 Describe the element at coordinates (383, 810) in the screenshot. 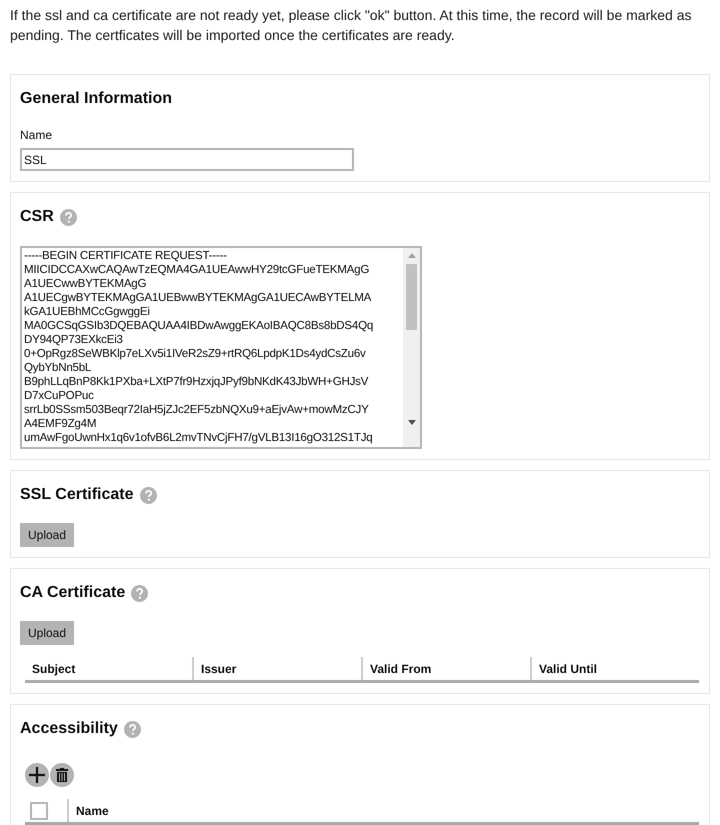

I see `column-header: Name` at that location.